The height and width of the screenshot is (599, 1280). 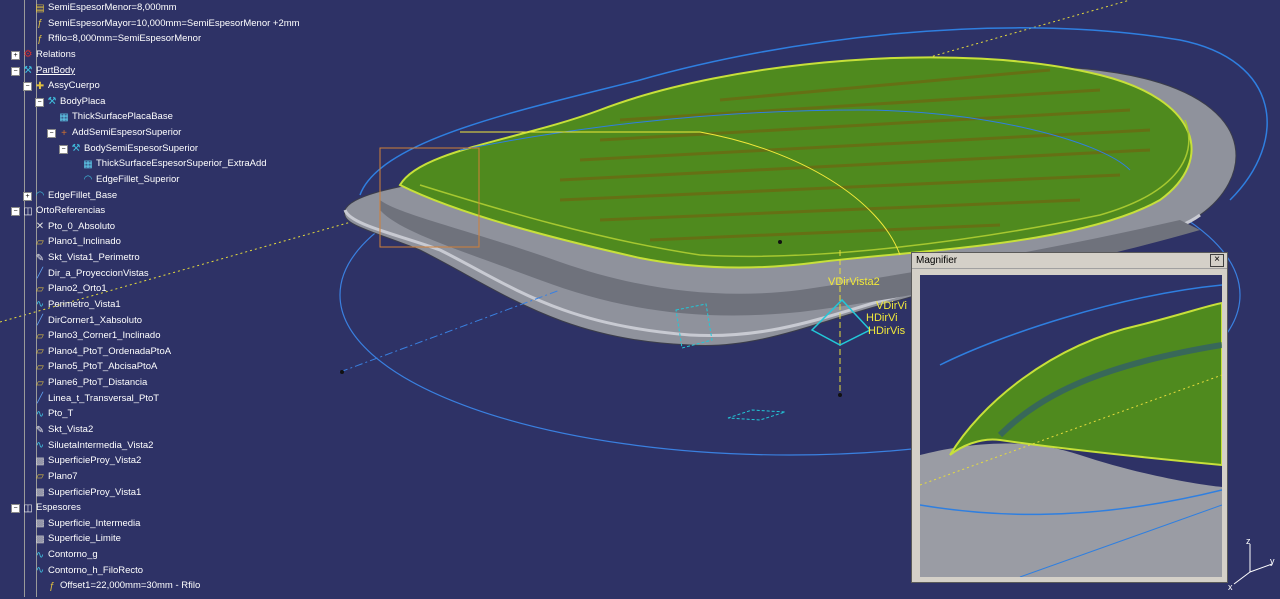 I want to click on tree-node-label: Superficie_Intermedia, so click(x=94, y=523).